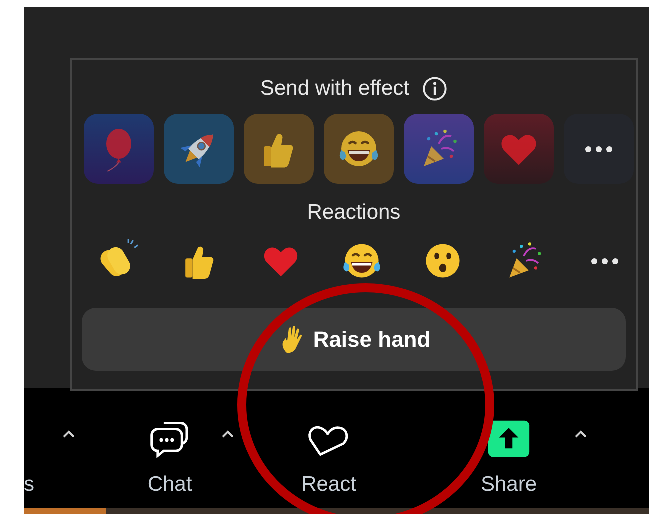  I want to click on section-title: Reactions, so click(354, 213).